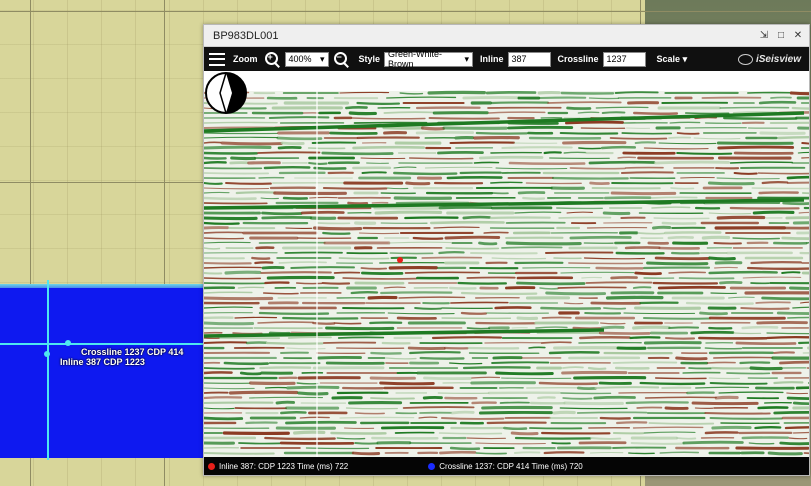 The height and width of the screenshot is (486, 811). I want to click on scale-dropdown: Scale ▾, so click(672, 59).